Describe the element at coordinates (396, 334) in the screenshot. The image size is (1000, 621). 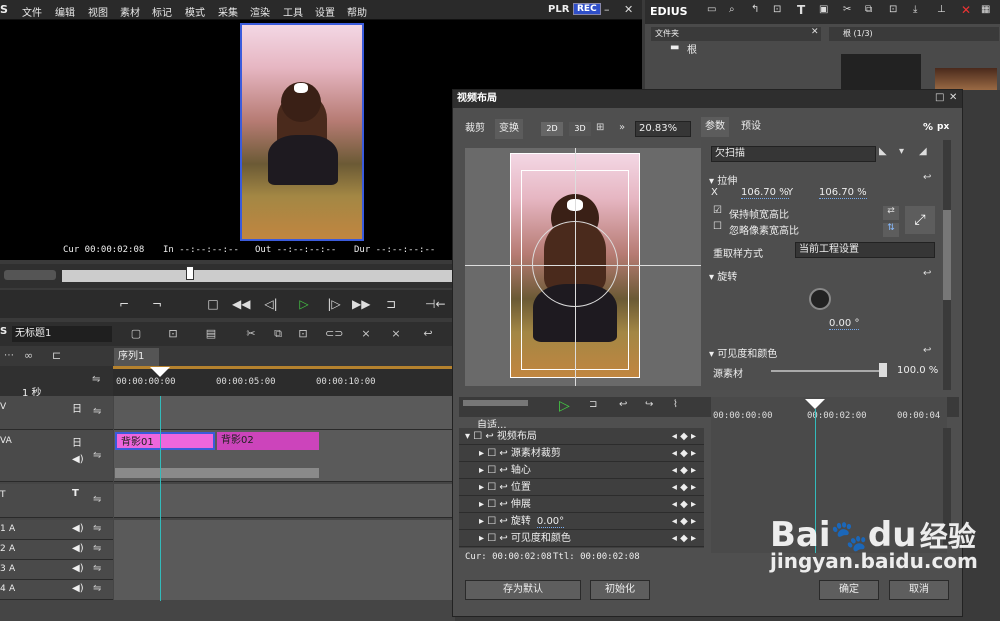
I see `ripple-icon: ×` at that location.